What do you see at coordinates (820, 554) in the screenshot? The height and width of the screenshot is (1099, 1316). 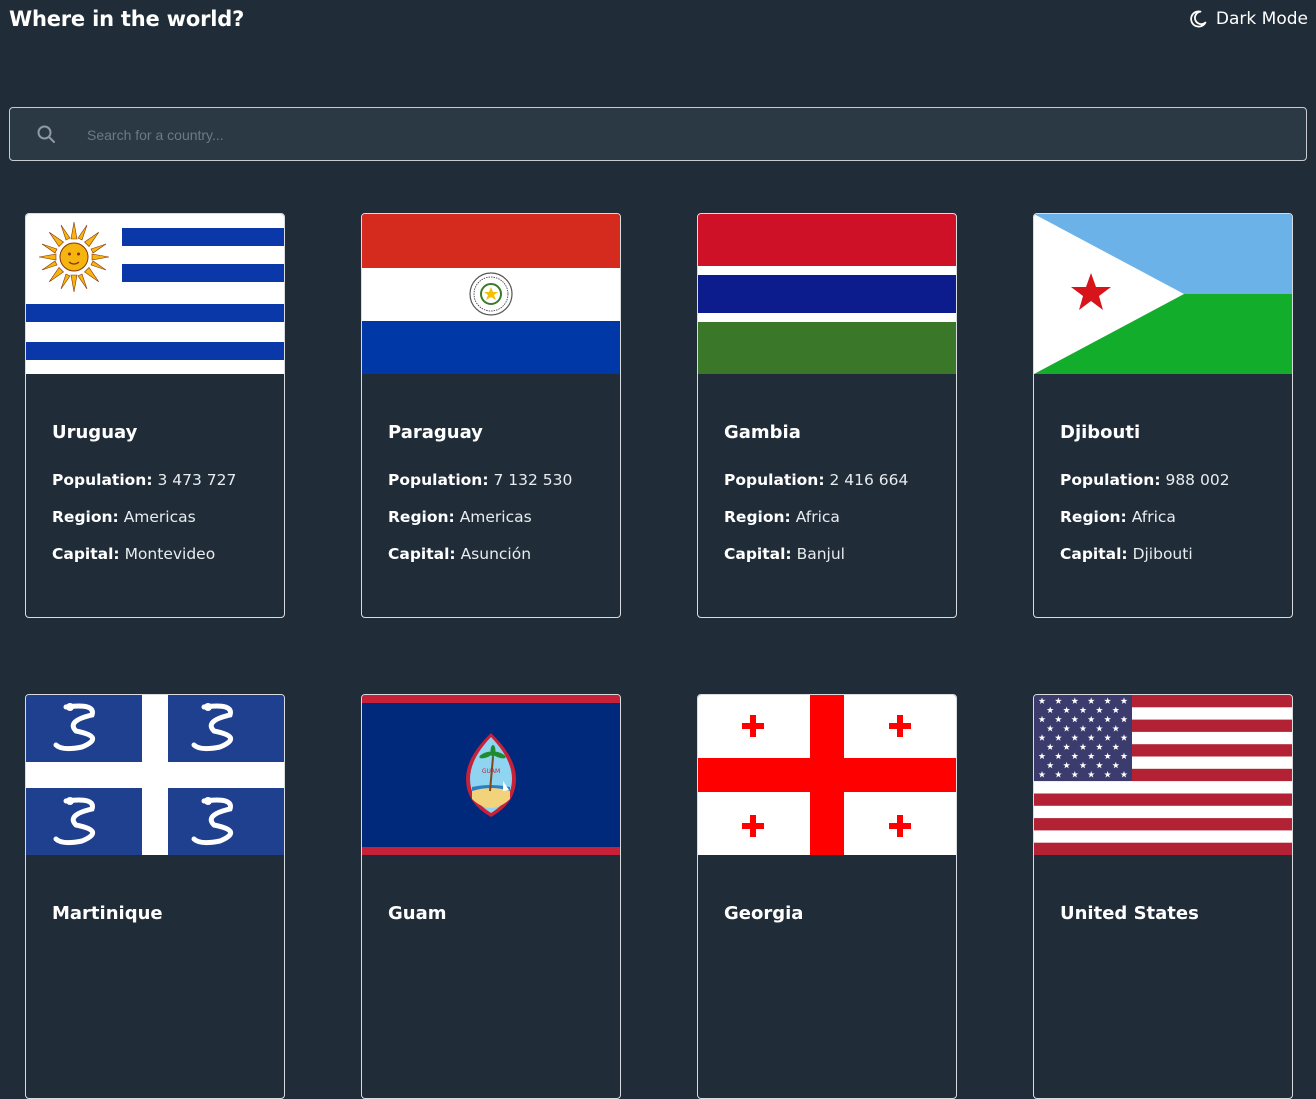 I see `capital-value: Banjul` at bounding box center [820, 554].